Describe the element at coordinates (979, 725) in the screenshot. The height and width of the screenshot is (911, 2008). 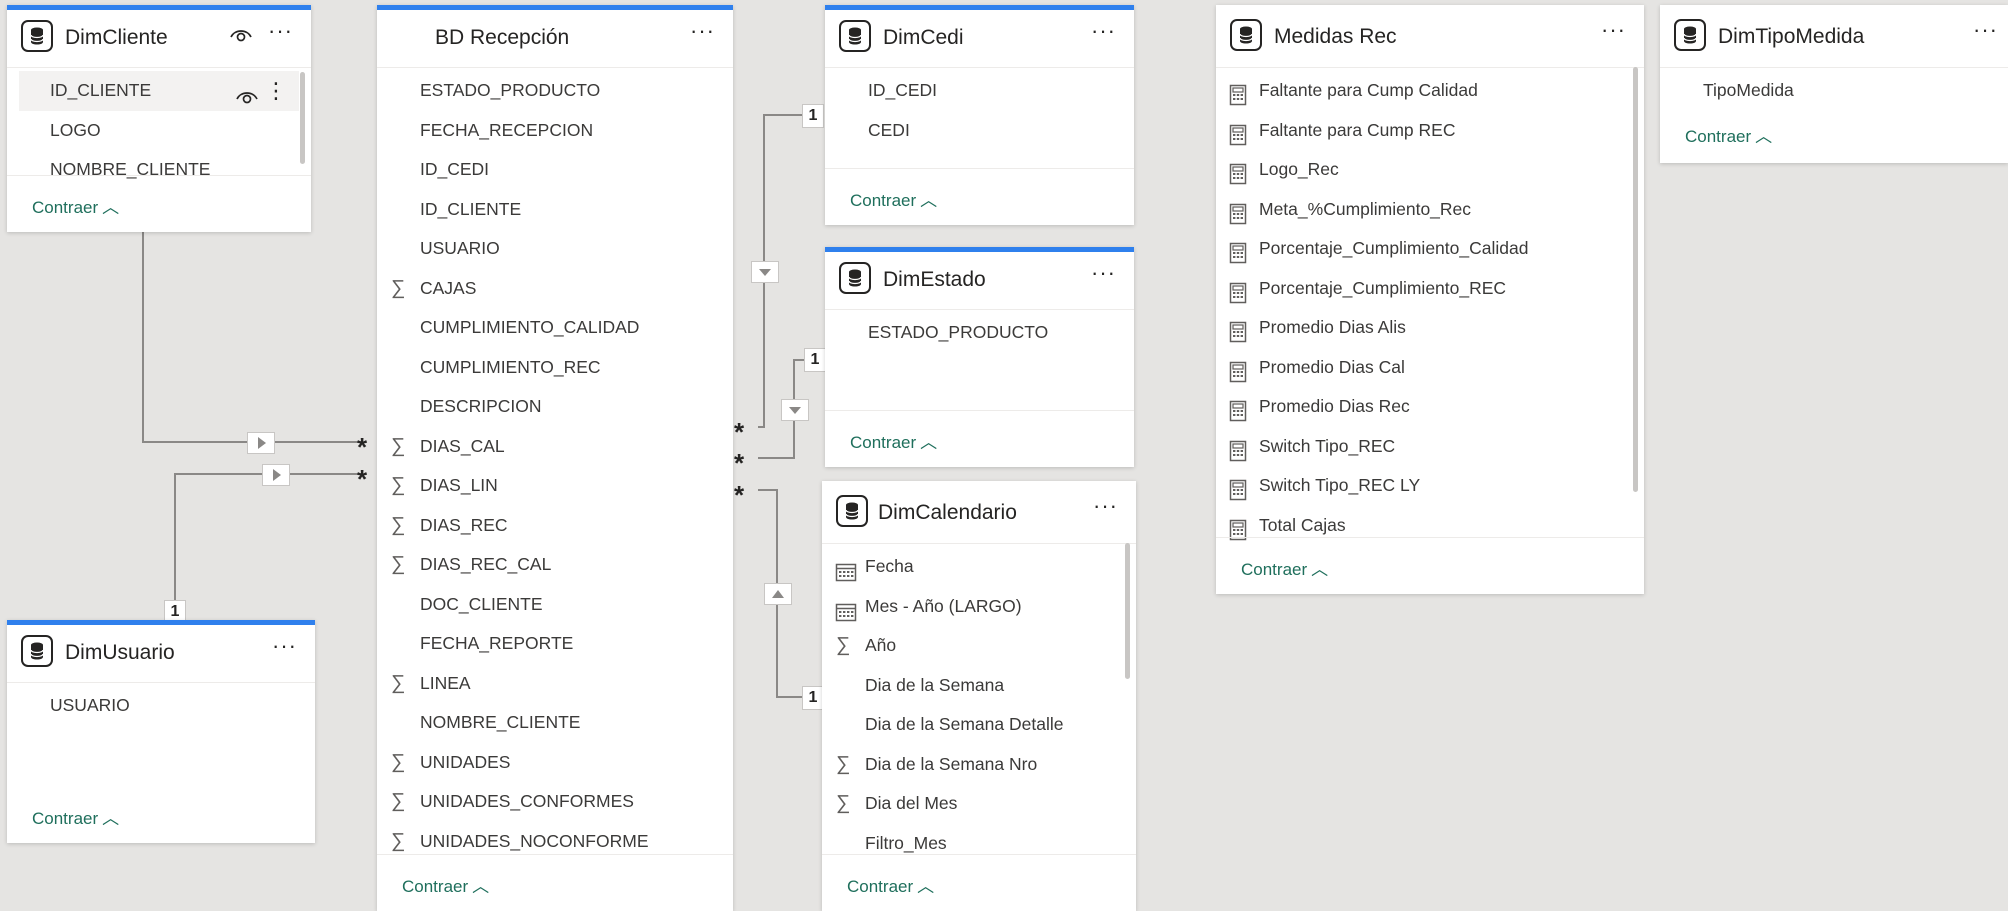
I see `field-row: Dia de la Semana Detalle` at that location.